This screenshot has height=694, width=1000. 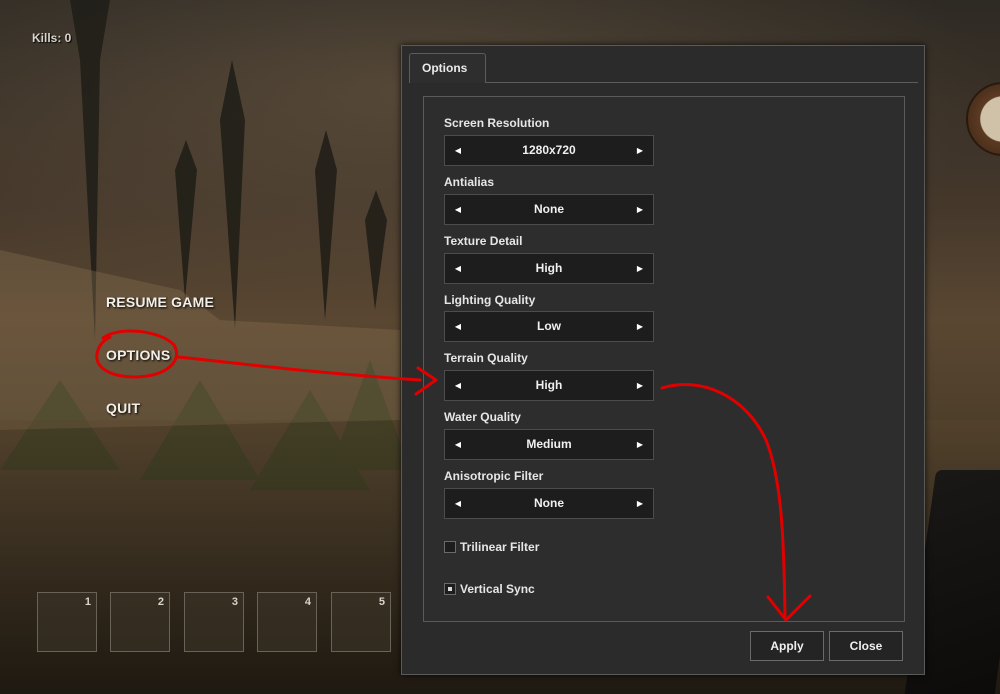 I want to click on checkbox-checked-icon, so click(x=450, y=588).